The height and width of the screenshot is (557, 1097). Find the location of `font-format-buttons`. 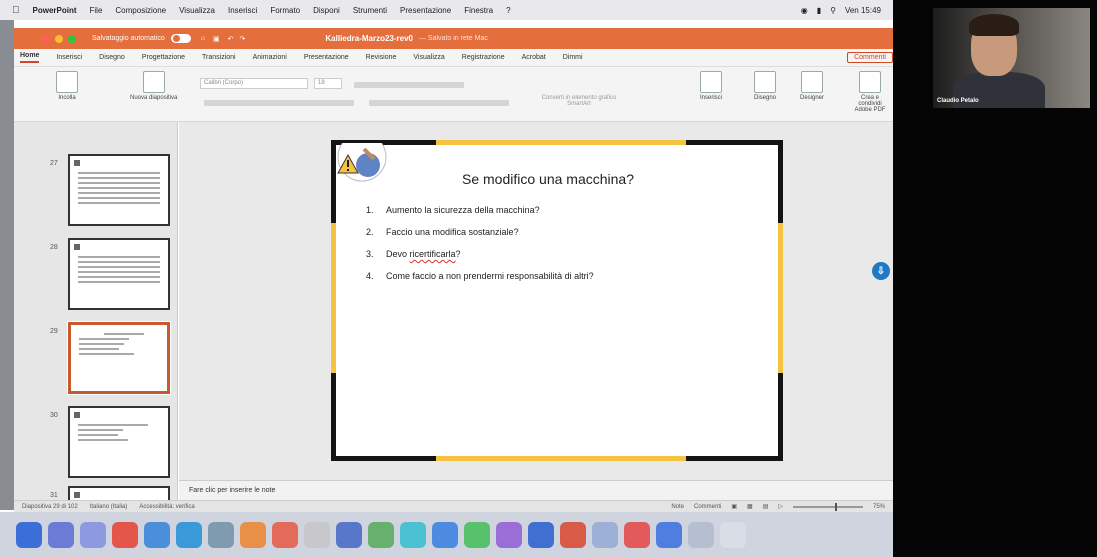

font-format-buttons is located at coordinates (279, 103).